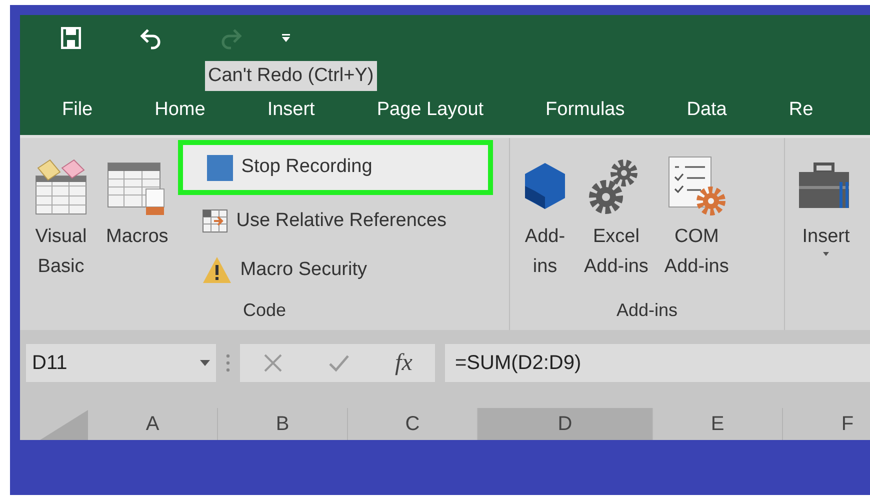  Describe the element at coordinates (430, 110) in the screenshot. I see `ribbon-tab: Page Layout` at that location.